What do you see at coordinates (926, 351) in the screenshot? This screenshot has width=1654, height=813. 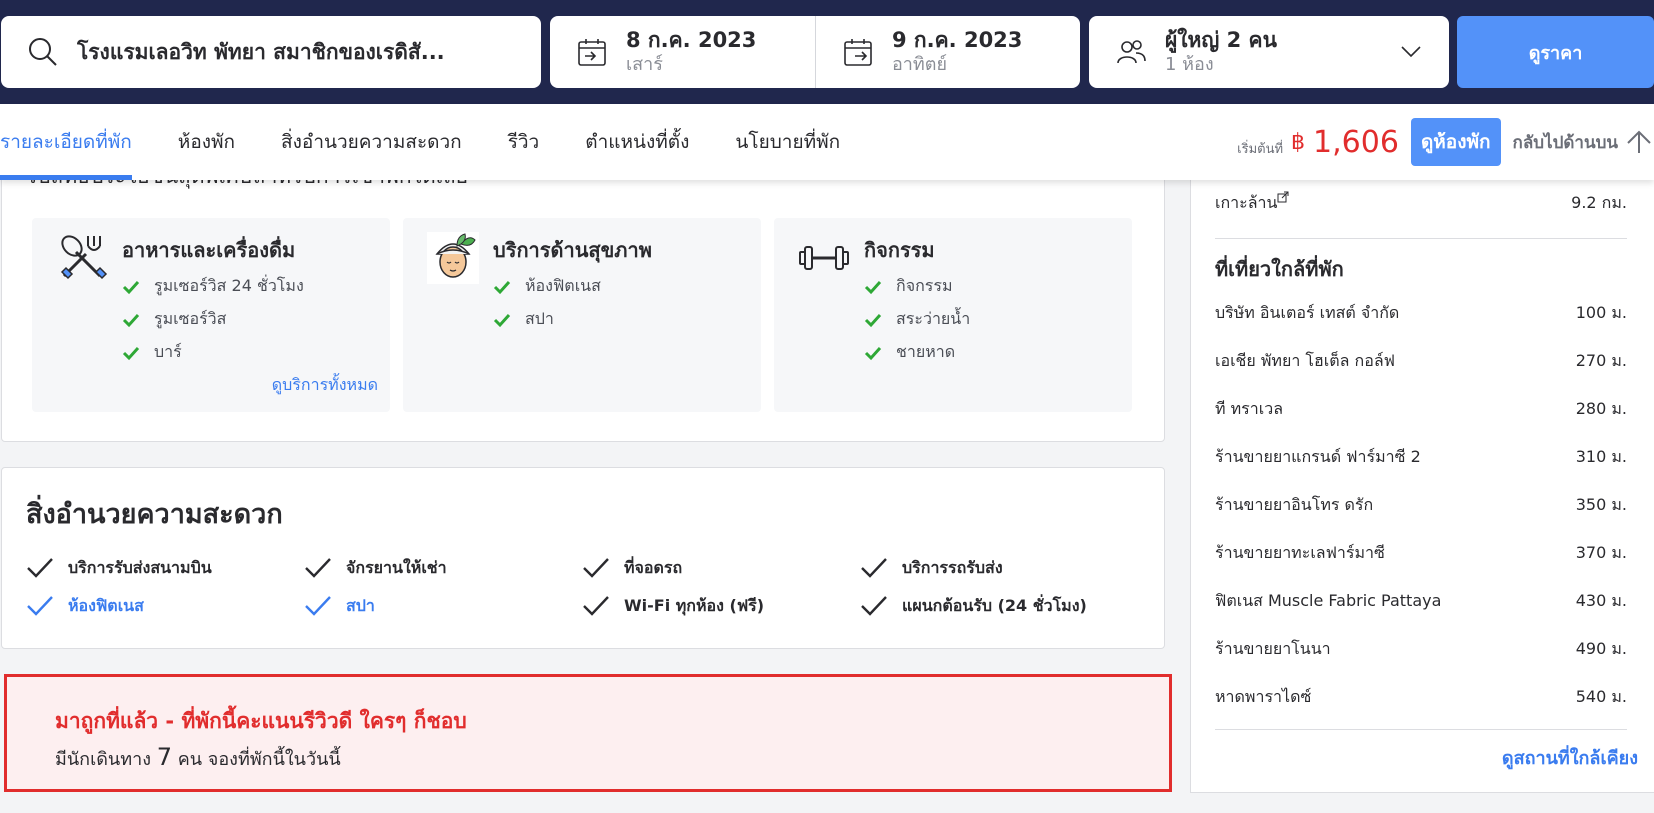 I see `card-item-label: ชายหาด` at bounding box center [926, 351].